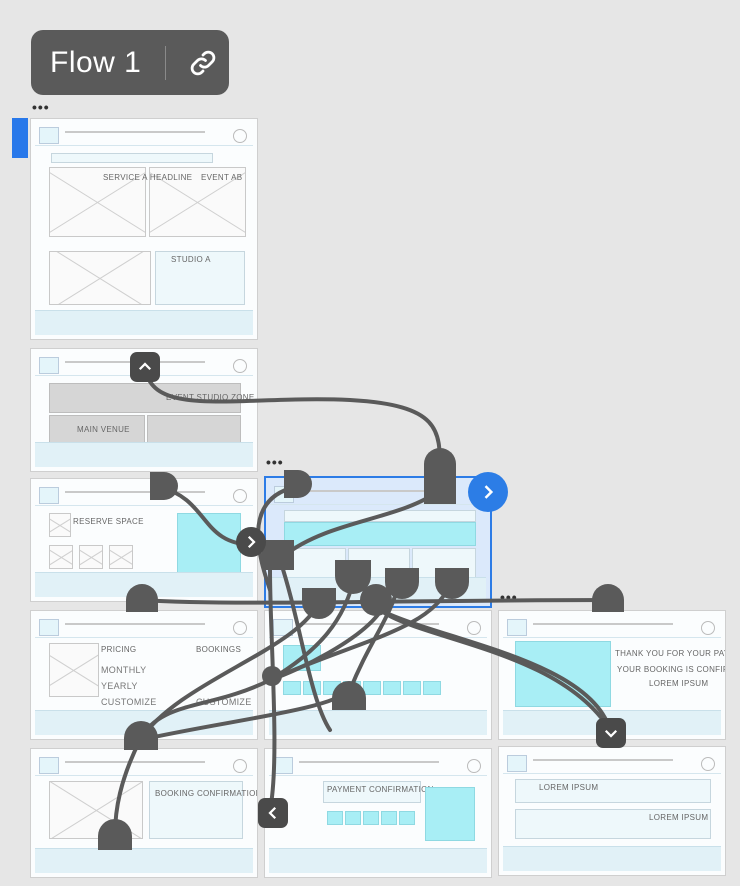  I want to click on wire-heading: PRICING, so click(119, 649).